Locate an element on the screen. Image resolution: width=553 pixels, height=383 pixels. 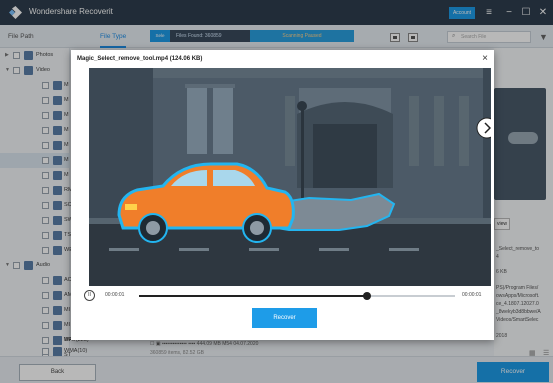
preview-recover-button: Recover is located at coordinates (284, 318).